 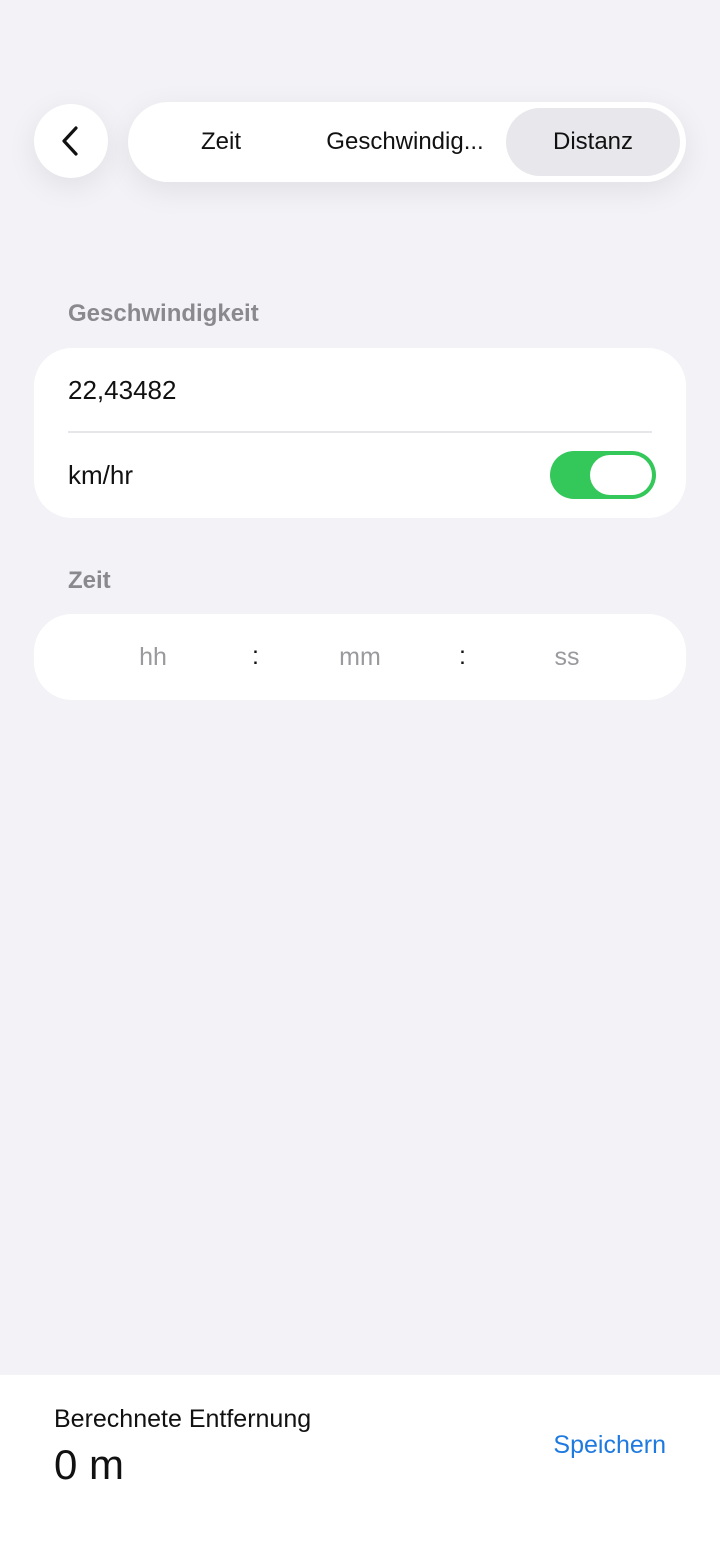 I want to click on unit-toggle, so click(x=603, y=475).